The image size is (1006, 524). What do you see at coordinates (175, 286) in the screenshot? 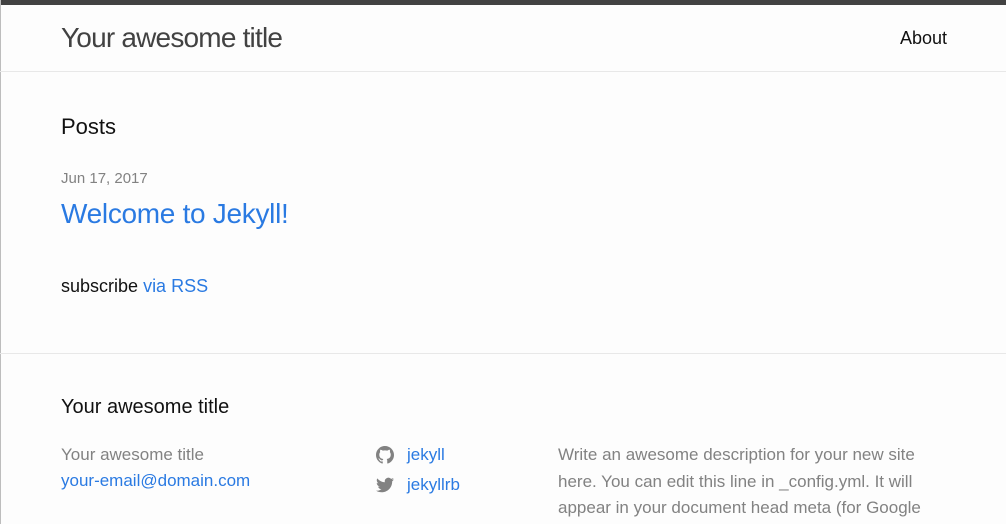
I see `rss-link: via RSS` at bounding box center [175, 286].